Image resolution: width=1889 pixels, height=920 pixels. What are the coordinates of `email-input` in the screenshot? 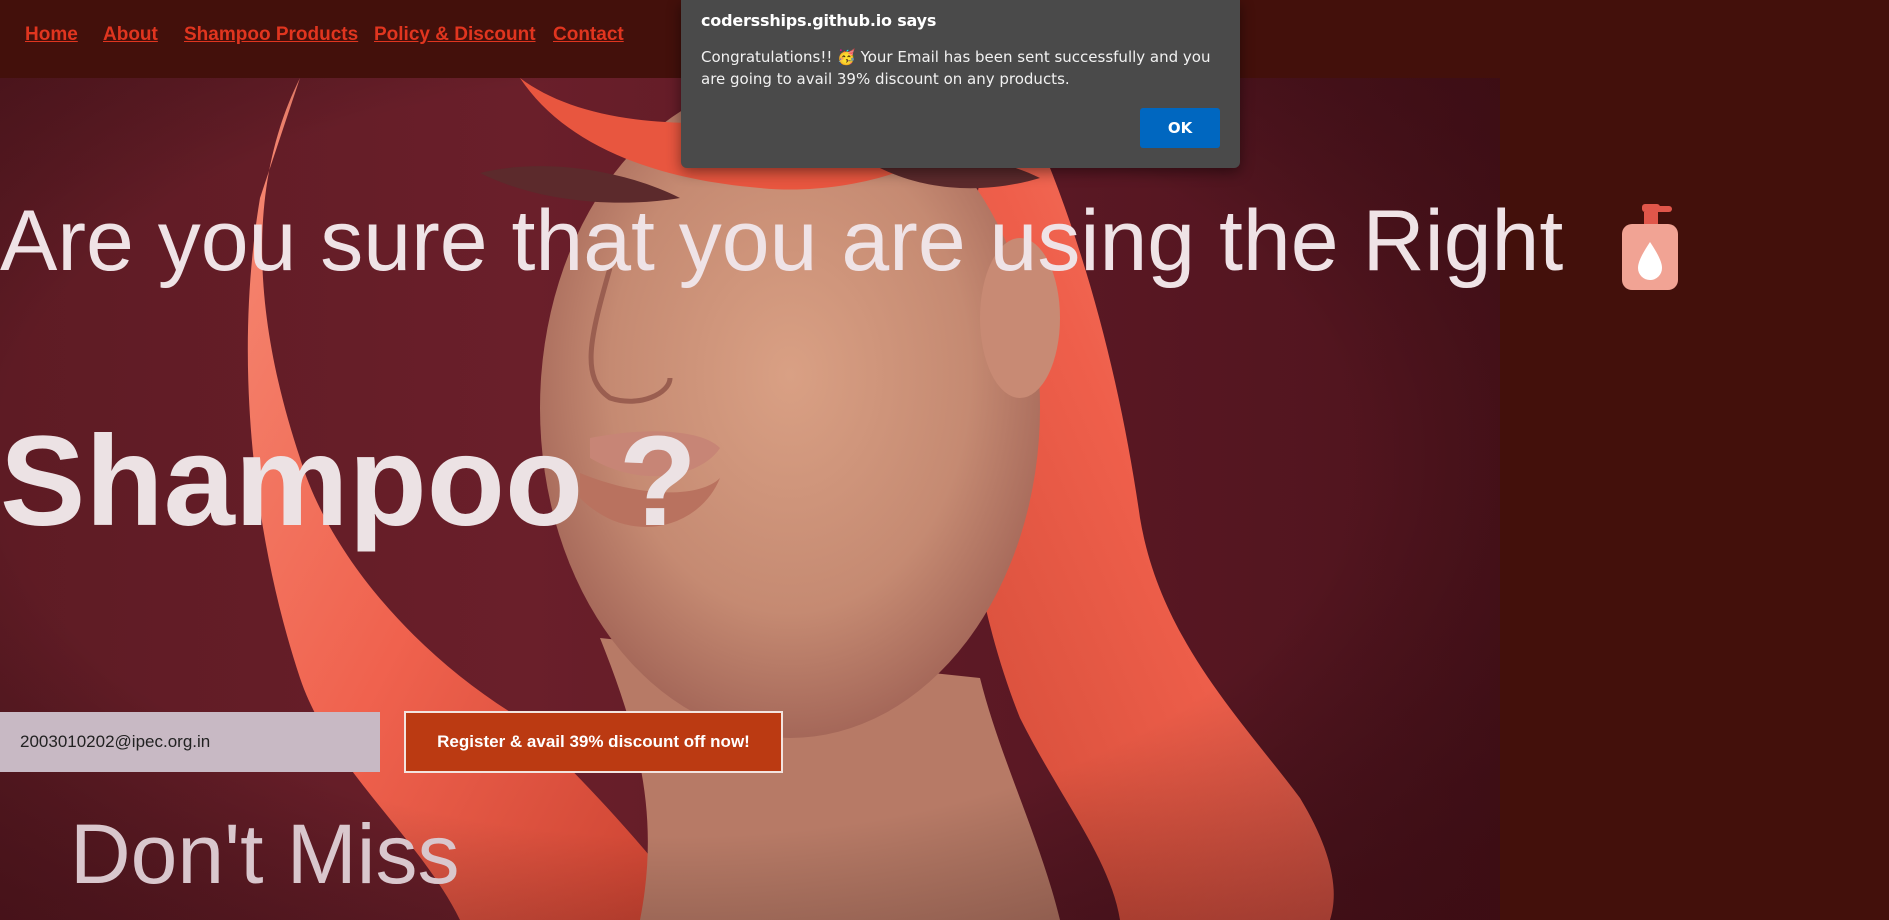 It's located at (190, 742).